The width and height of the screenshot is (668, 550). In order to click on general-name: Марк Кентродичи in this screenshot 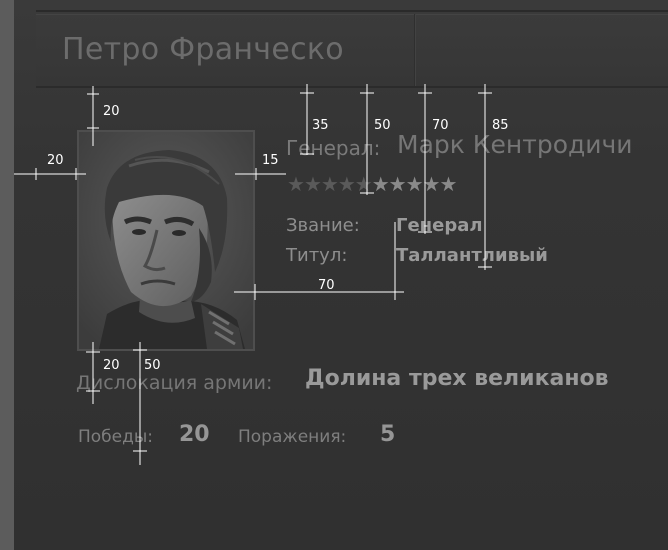, I will do `click(515, 144)`.